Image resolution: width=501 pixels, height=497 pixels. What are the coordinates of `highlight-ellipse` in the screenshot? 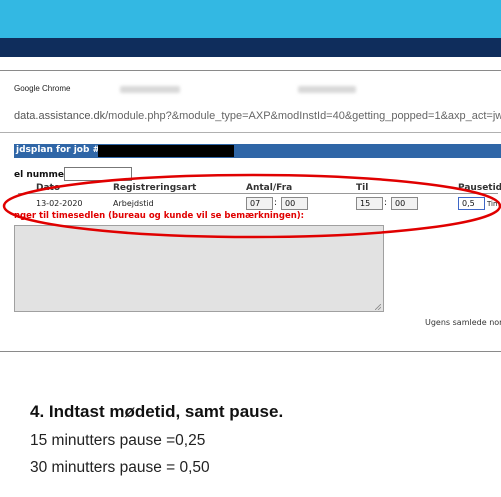 It's located at (251, 206).